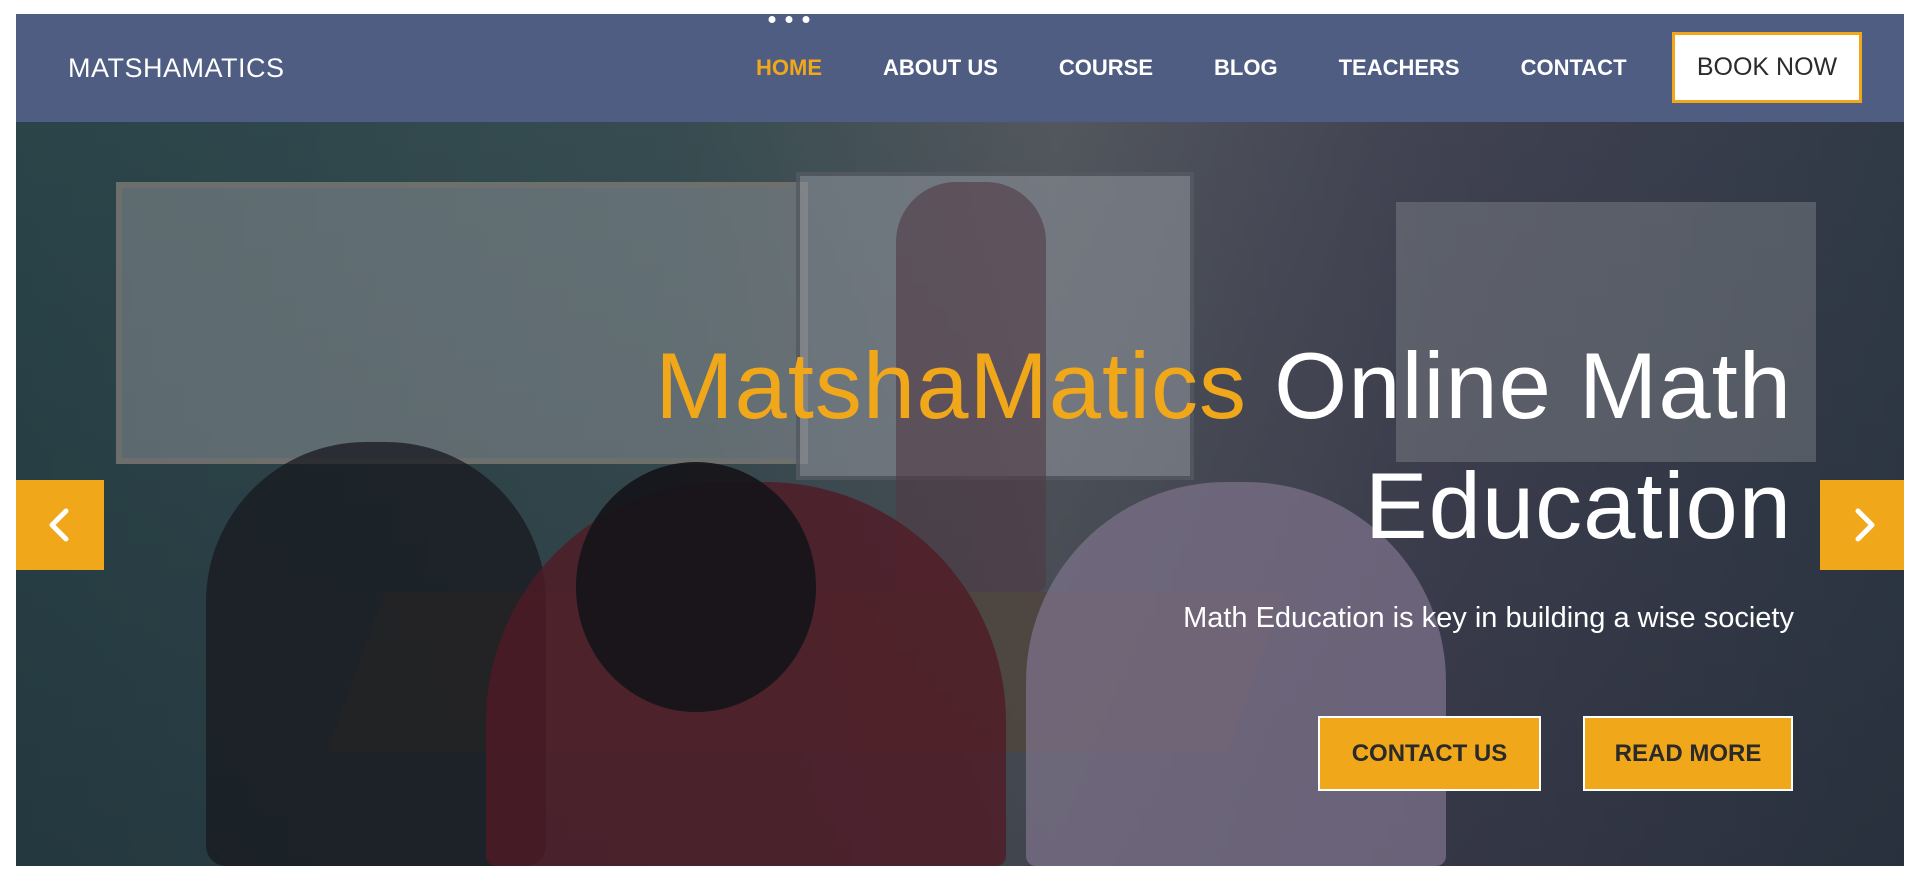  I want to click on three-dots-icon, so click(789, 19).